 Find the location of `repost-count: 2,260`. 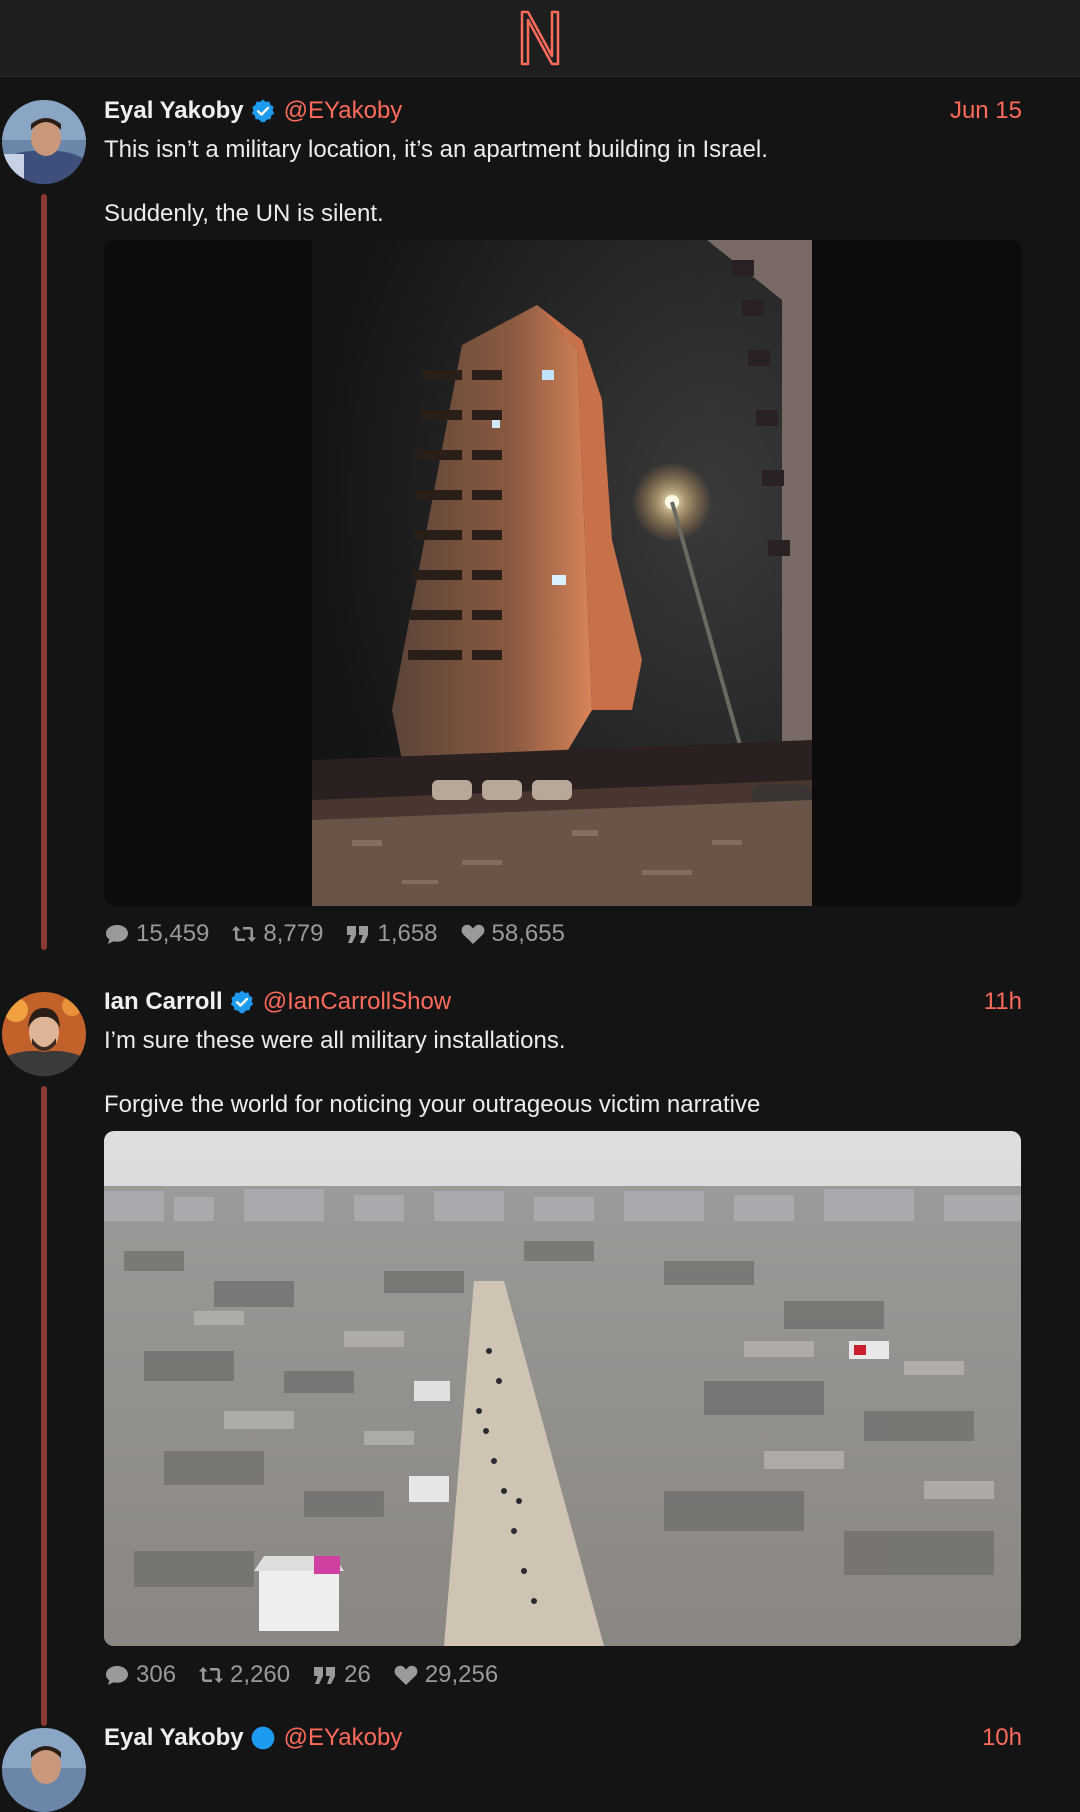

repost-count: 2,260 is located at coordinates (260, 1674).